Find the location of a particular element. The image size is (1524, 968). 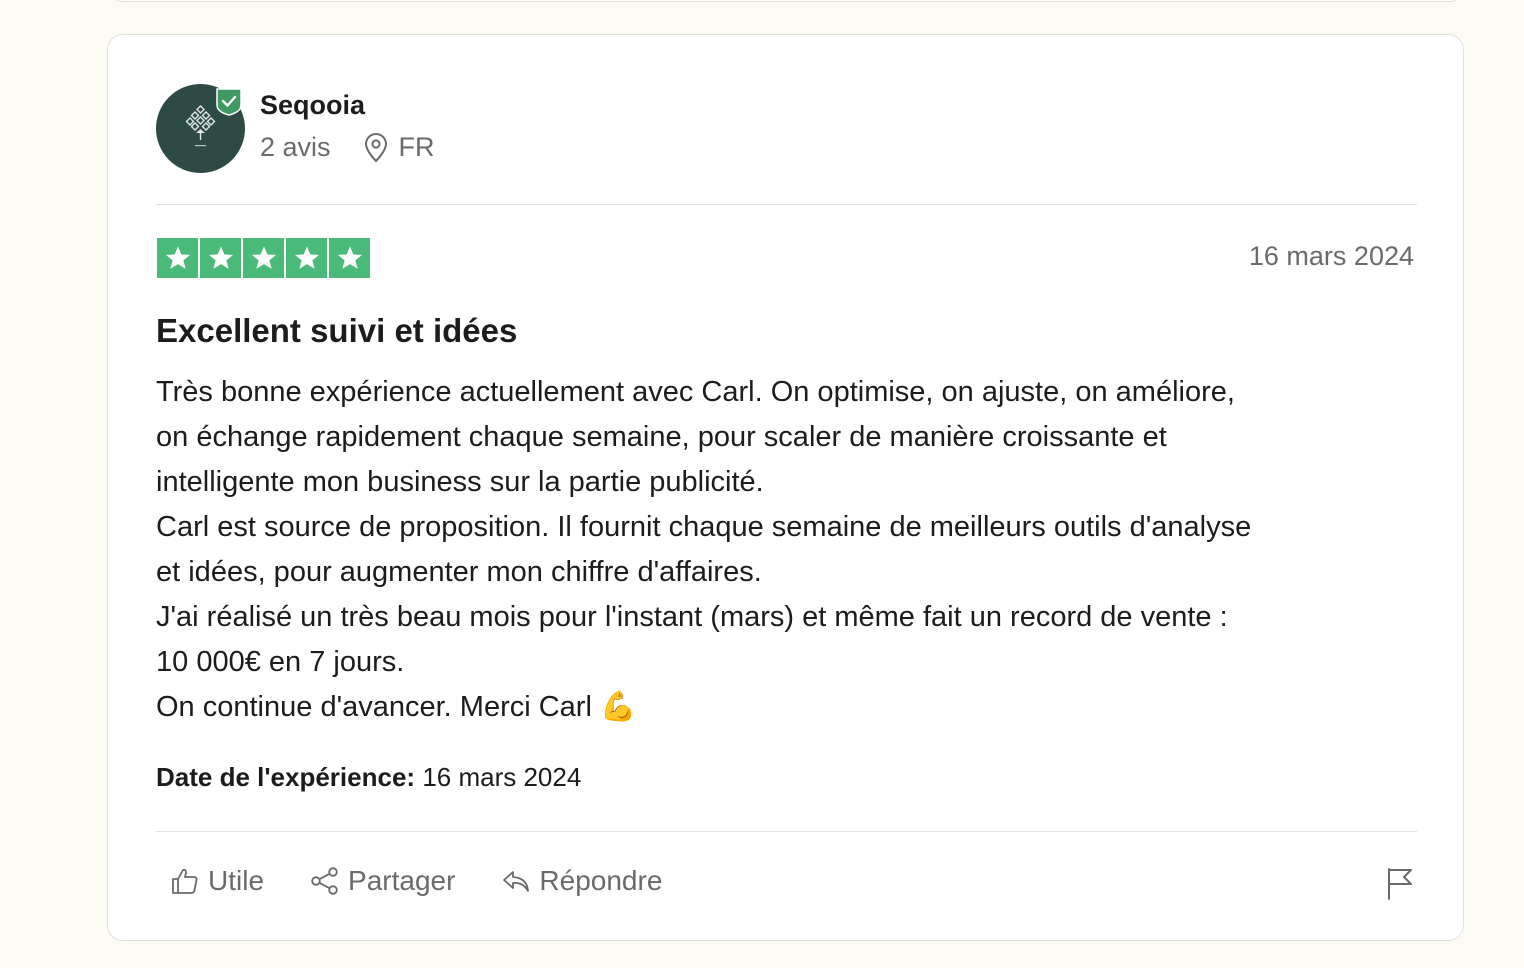

experience-date-value: 16 mars 2024 is located at coordinates (502, 777).